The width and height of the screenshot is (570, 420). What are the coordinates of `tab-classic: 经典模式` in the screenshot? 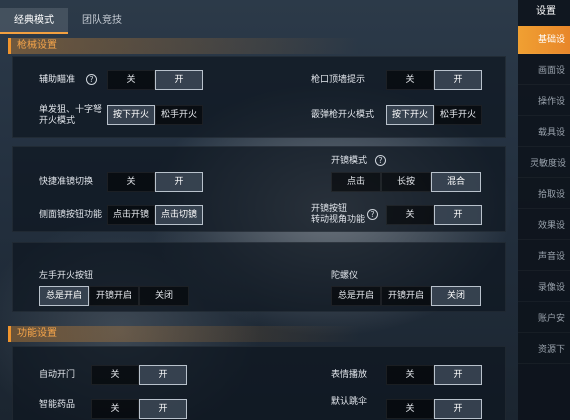 It's located at (34, 21).